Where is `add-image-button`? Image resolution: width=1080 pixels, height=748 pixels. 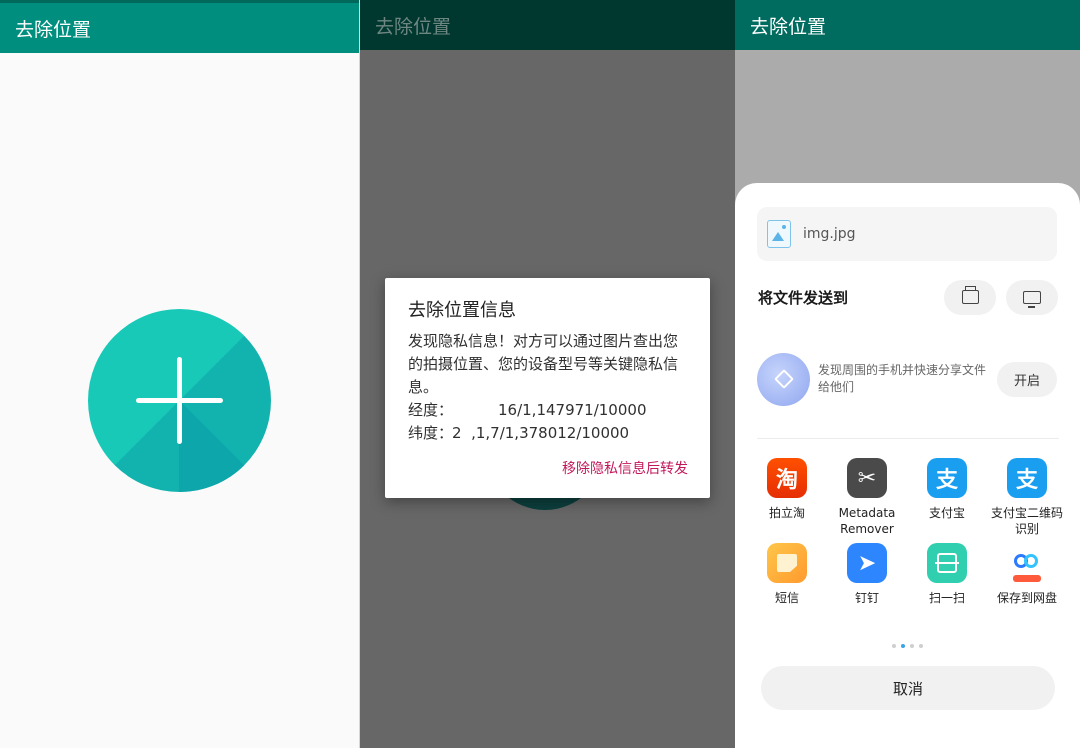 add-image-button is located at coordinates (179, 400).